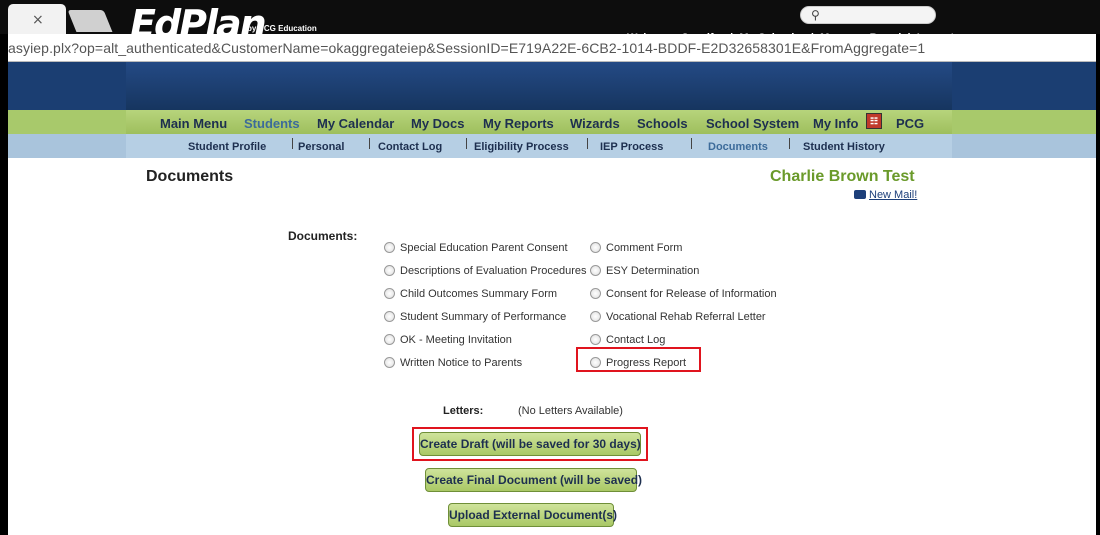 The height and width of the screenshot is (535, 1100). Describe the element at coordinates (844, 147) in the screenshot. I see `subnav-student-history: Student History` at that location.